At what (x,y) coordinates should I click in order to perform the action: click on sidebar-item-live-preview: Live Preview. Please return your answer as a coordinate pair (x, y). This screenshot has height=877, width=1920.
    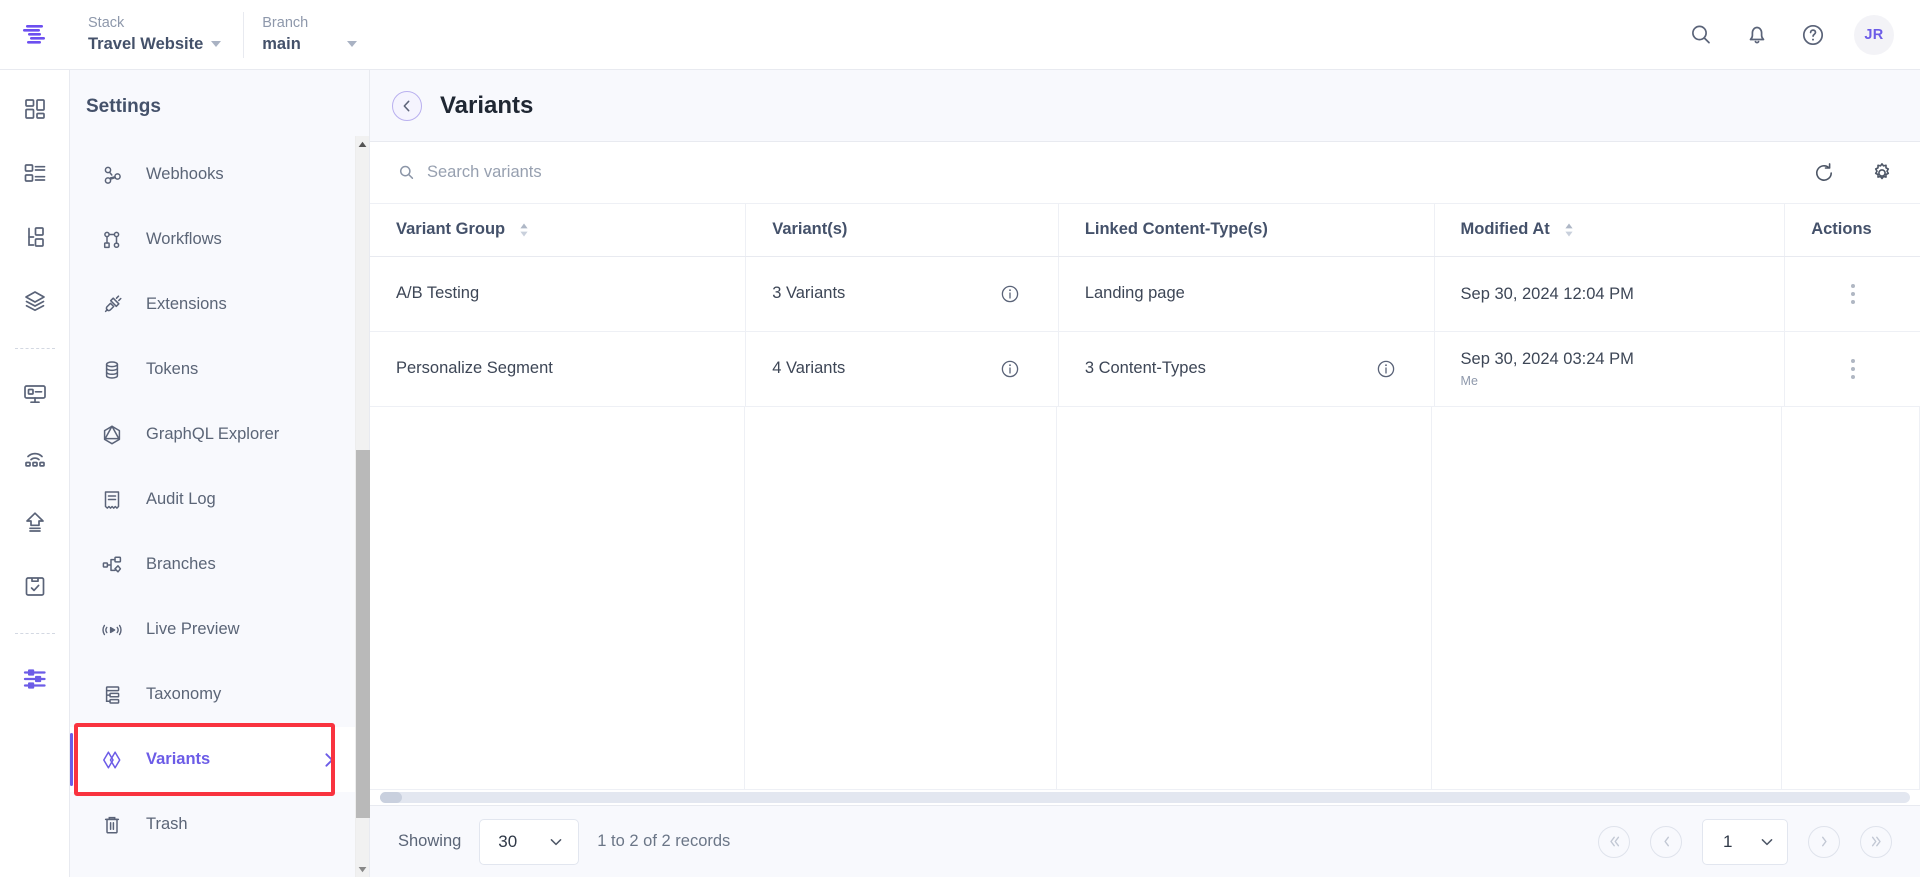
    Looking at the image, I should click on (212, 629).